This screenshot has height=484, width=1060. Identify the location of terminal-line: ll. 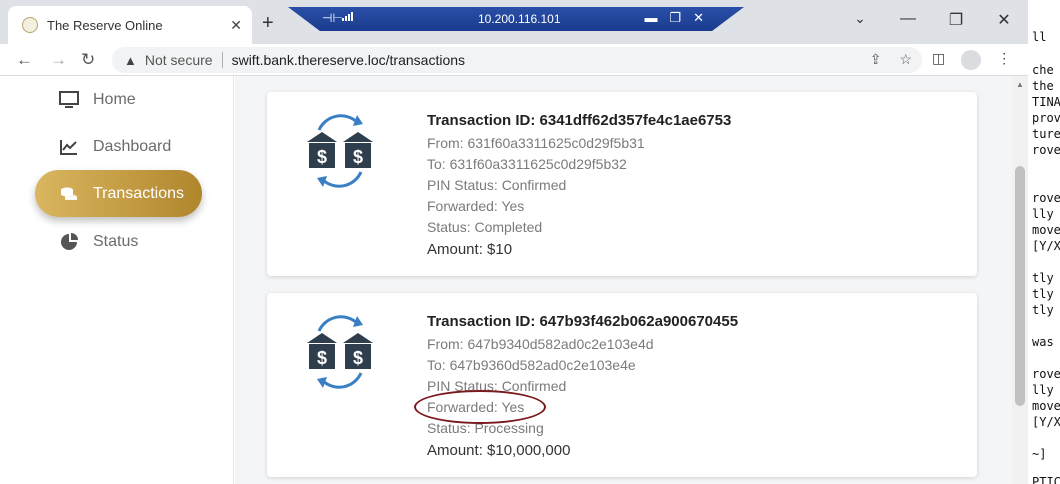
(1039, 37).